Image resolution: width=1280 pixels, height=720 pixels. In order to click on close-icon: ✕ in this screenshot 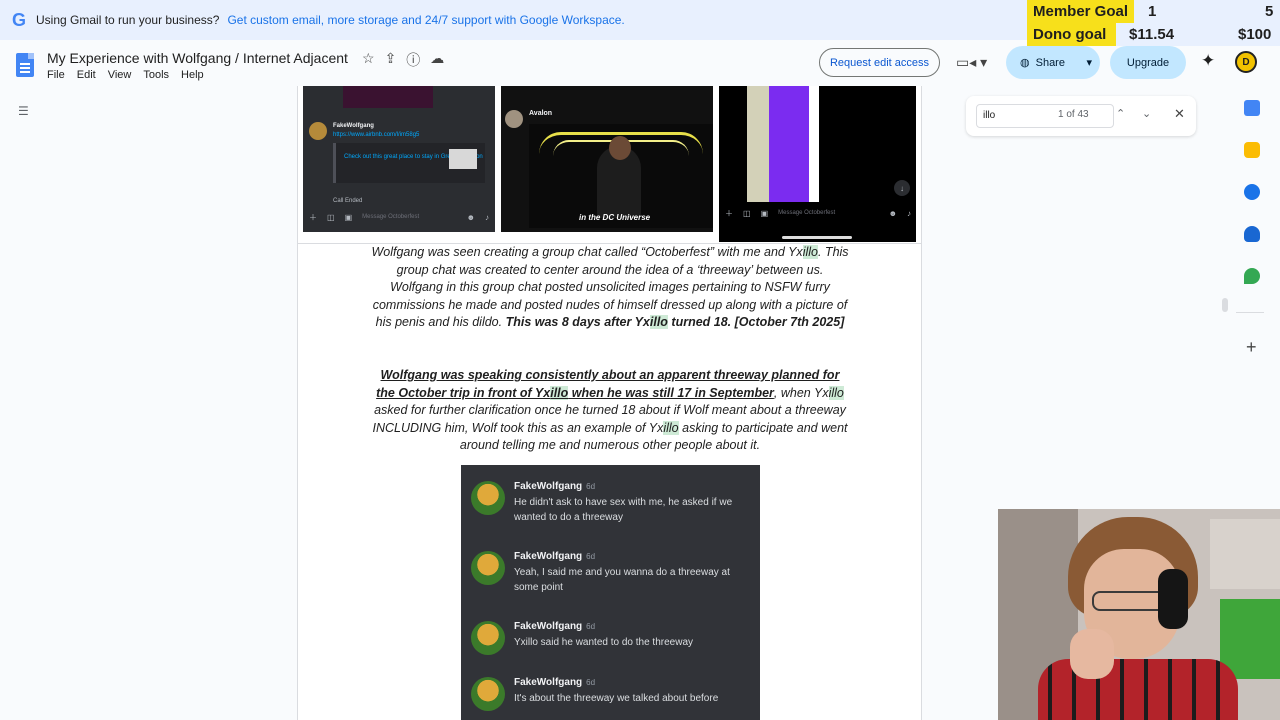, I will do `click(1179, 114)`.